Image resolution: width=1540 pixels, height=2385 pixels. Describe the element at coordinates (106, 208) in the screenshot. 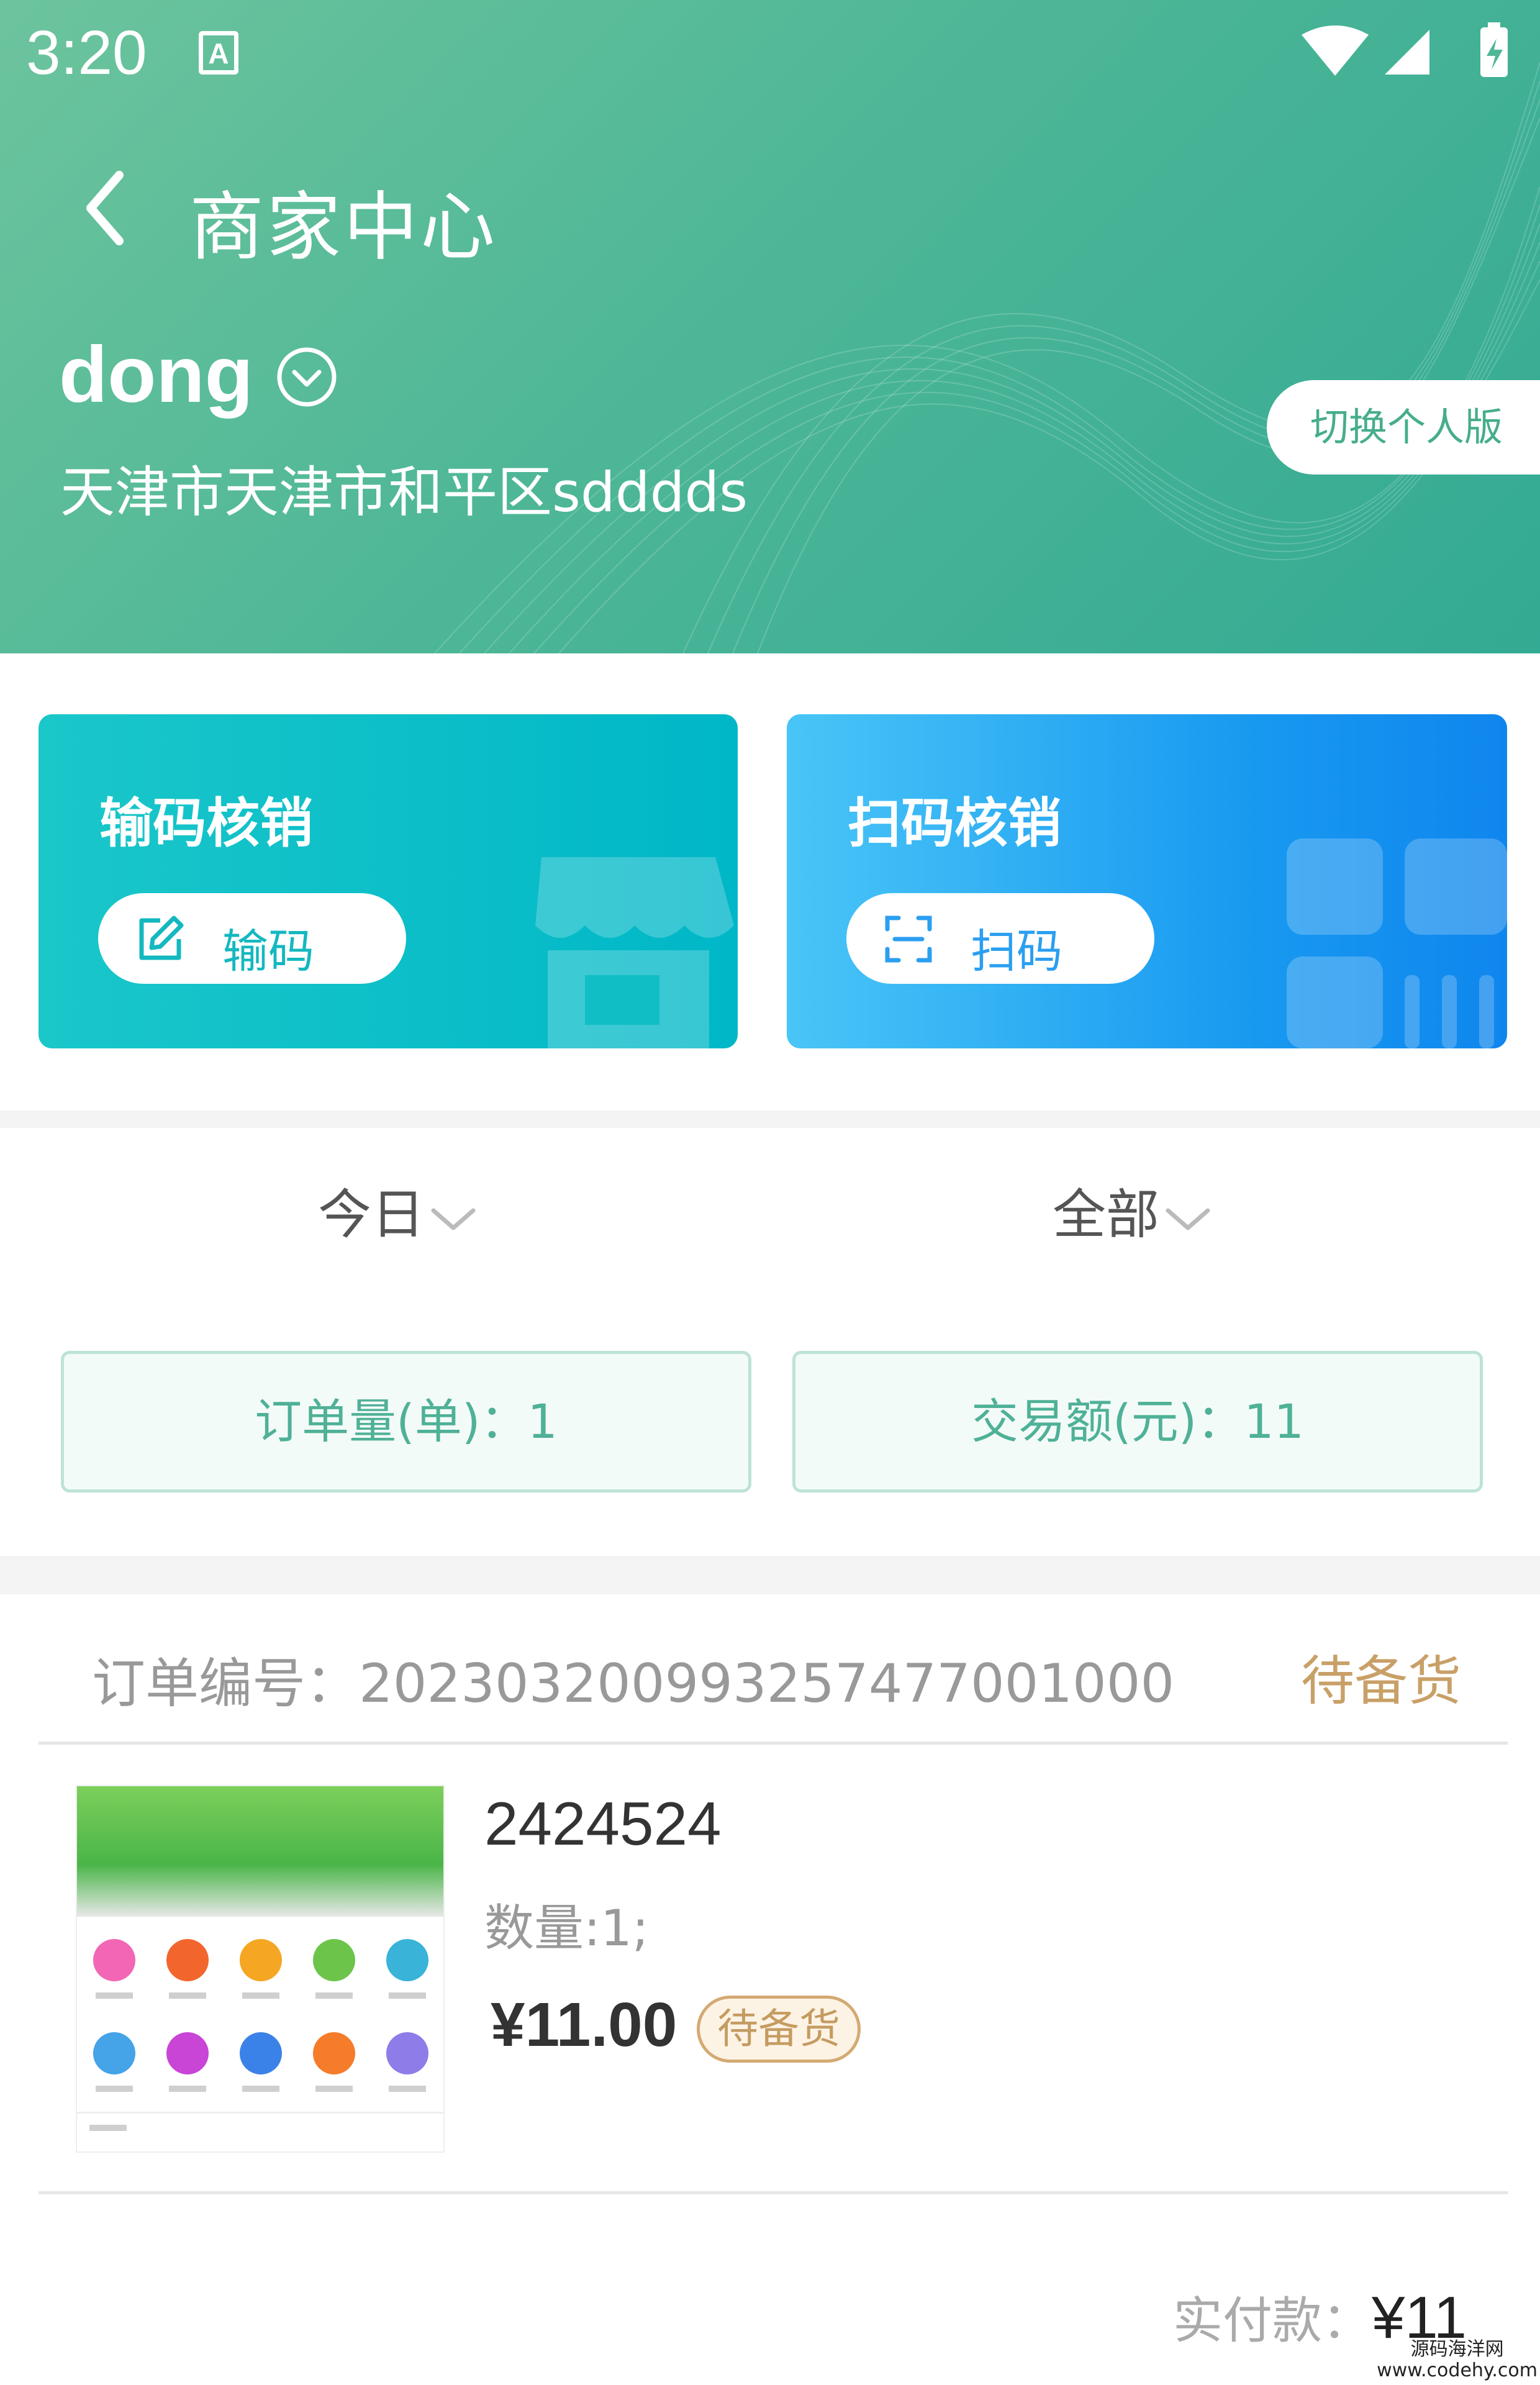

I see `back-icon` at that location.